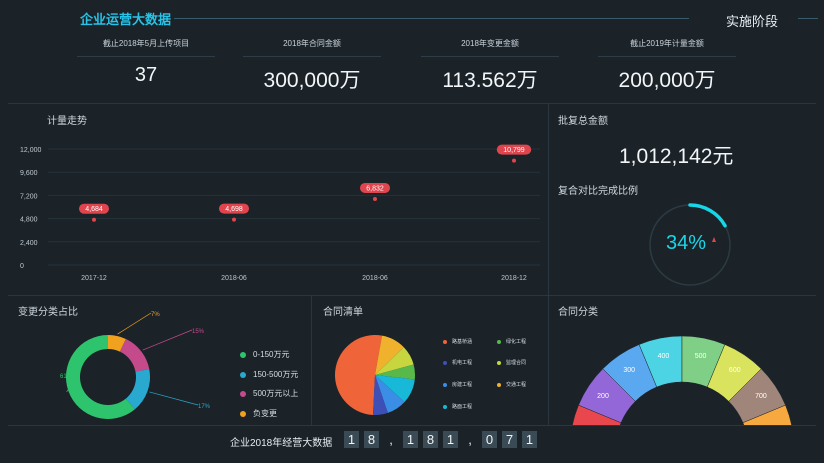  I want to click on kpi-value: 200,000万, so click(667, 80).